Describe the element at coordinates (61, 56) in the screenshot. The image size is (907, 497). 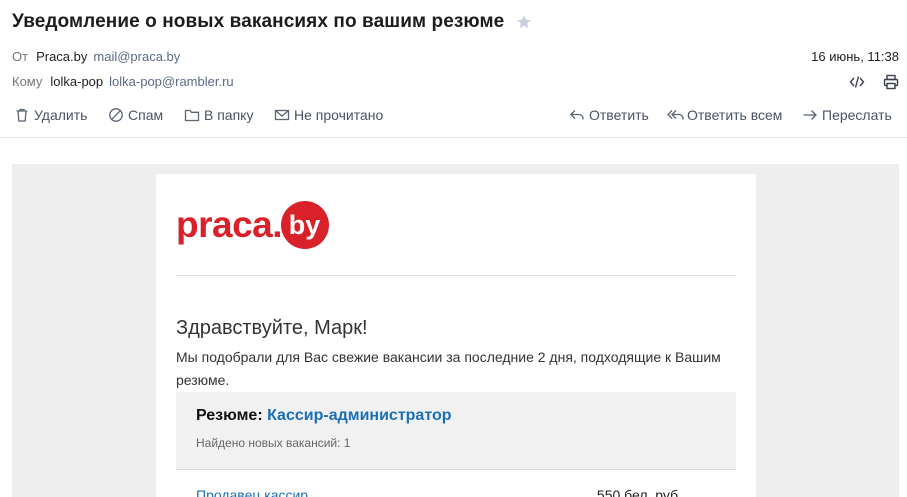
I see `sender-name: Praca.by` at that location.